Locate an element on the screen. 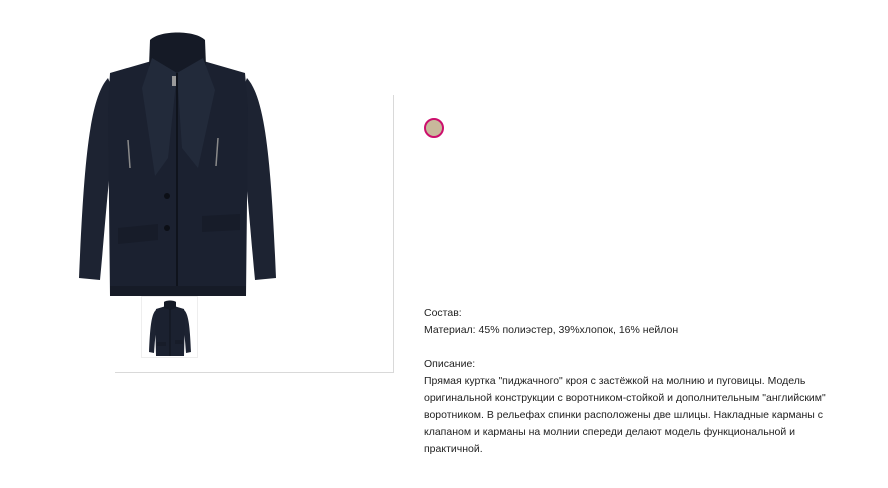 The width and height of the screenshot is (888, 488). gallery-divider-vertical is located at coordinates (393, 234).